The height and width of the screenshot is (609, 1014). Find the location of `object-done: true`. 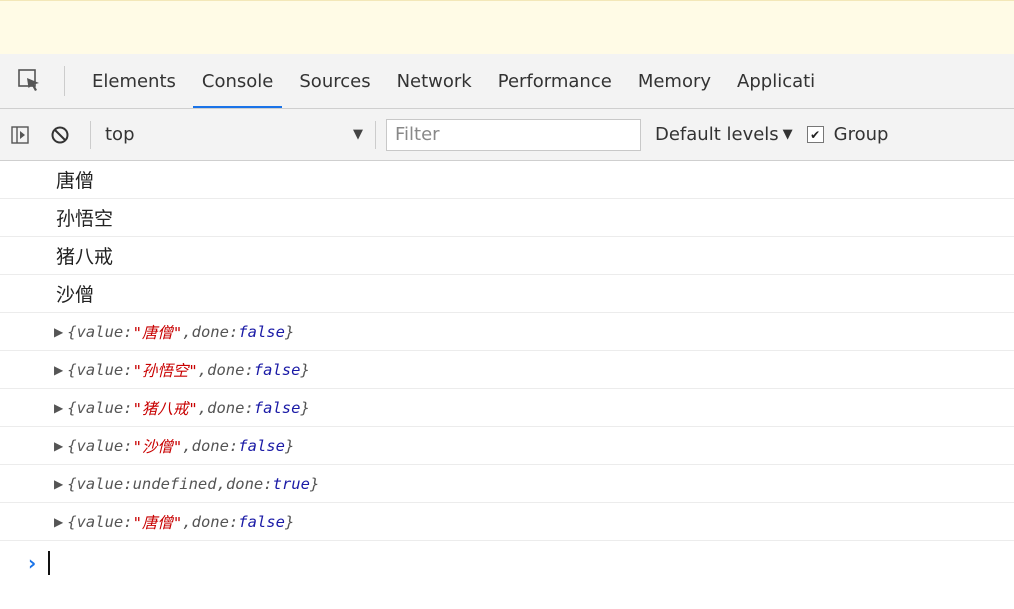

object-done: true is located at coordinates (291, 483).